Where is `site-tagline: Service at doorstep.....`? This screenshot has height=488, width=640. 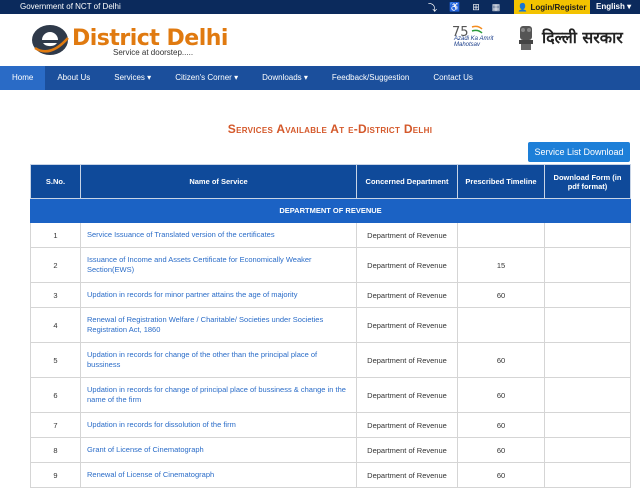
site-tagline: Service at doorstep..... is located at coordinates (153, 52).